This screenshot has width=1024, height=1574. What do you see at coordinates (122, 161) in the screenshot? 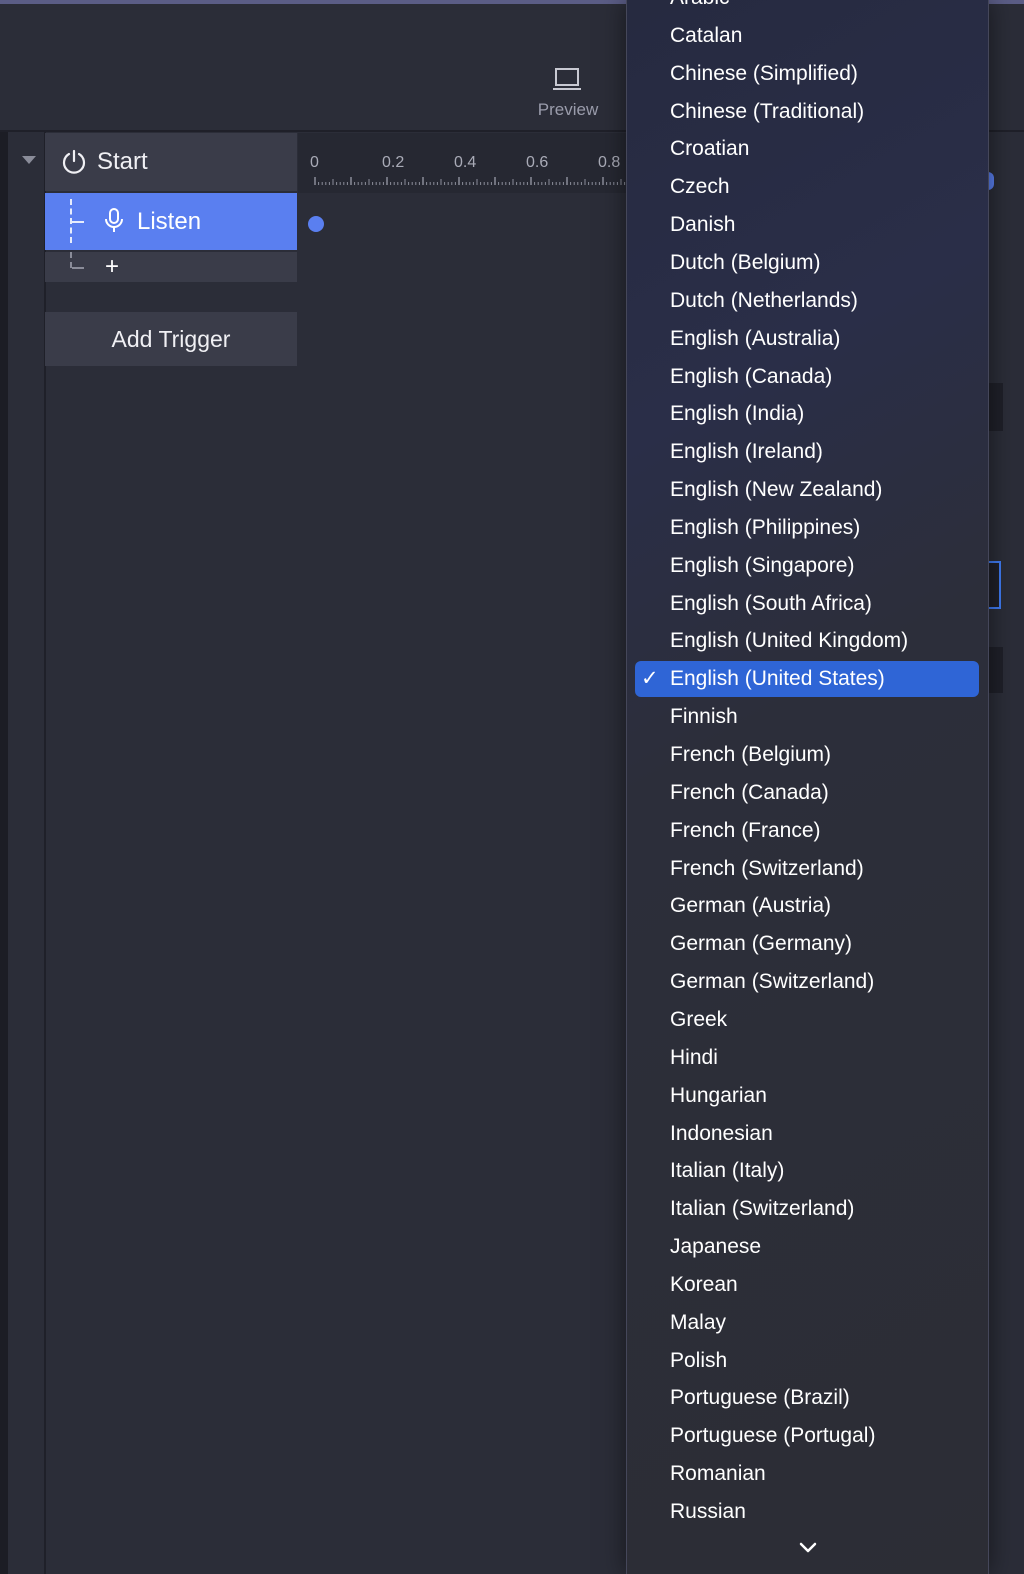
I see `start-label: Start` at bounding box center [122, 161].